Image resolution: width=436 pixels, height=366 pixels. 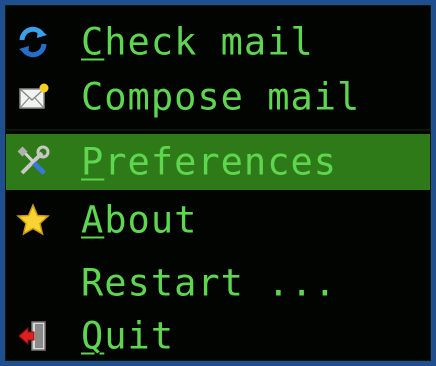 What do you see at coordinates (221, 97) in the screenshot?
I see `menu-item-label: Compose mail` at bounding box center [221, 97].